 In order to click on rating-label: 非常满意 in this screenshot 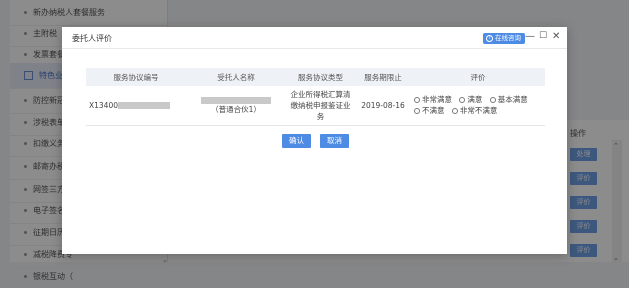, I will do `click(437, 100)`.